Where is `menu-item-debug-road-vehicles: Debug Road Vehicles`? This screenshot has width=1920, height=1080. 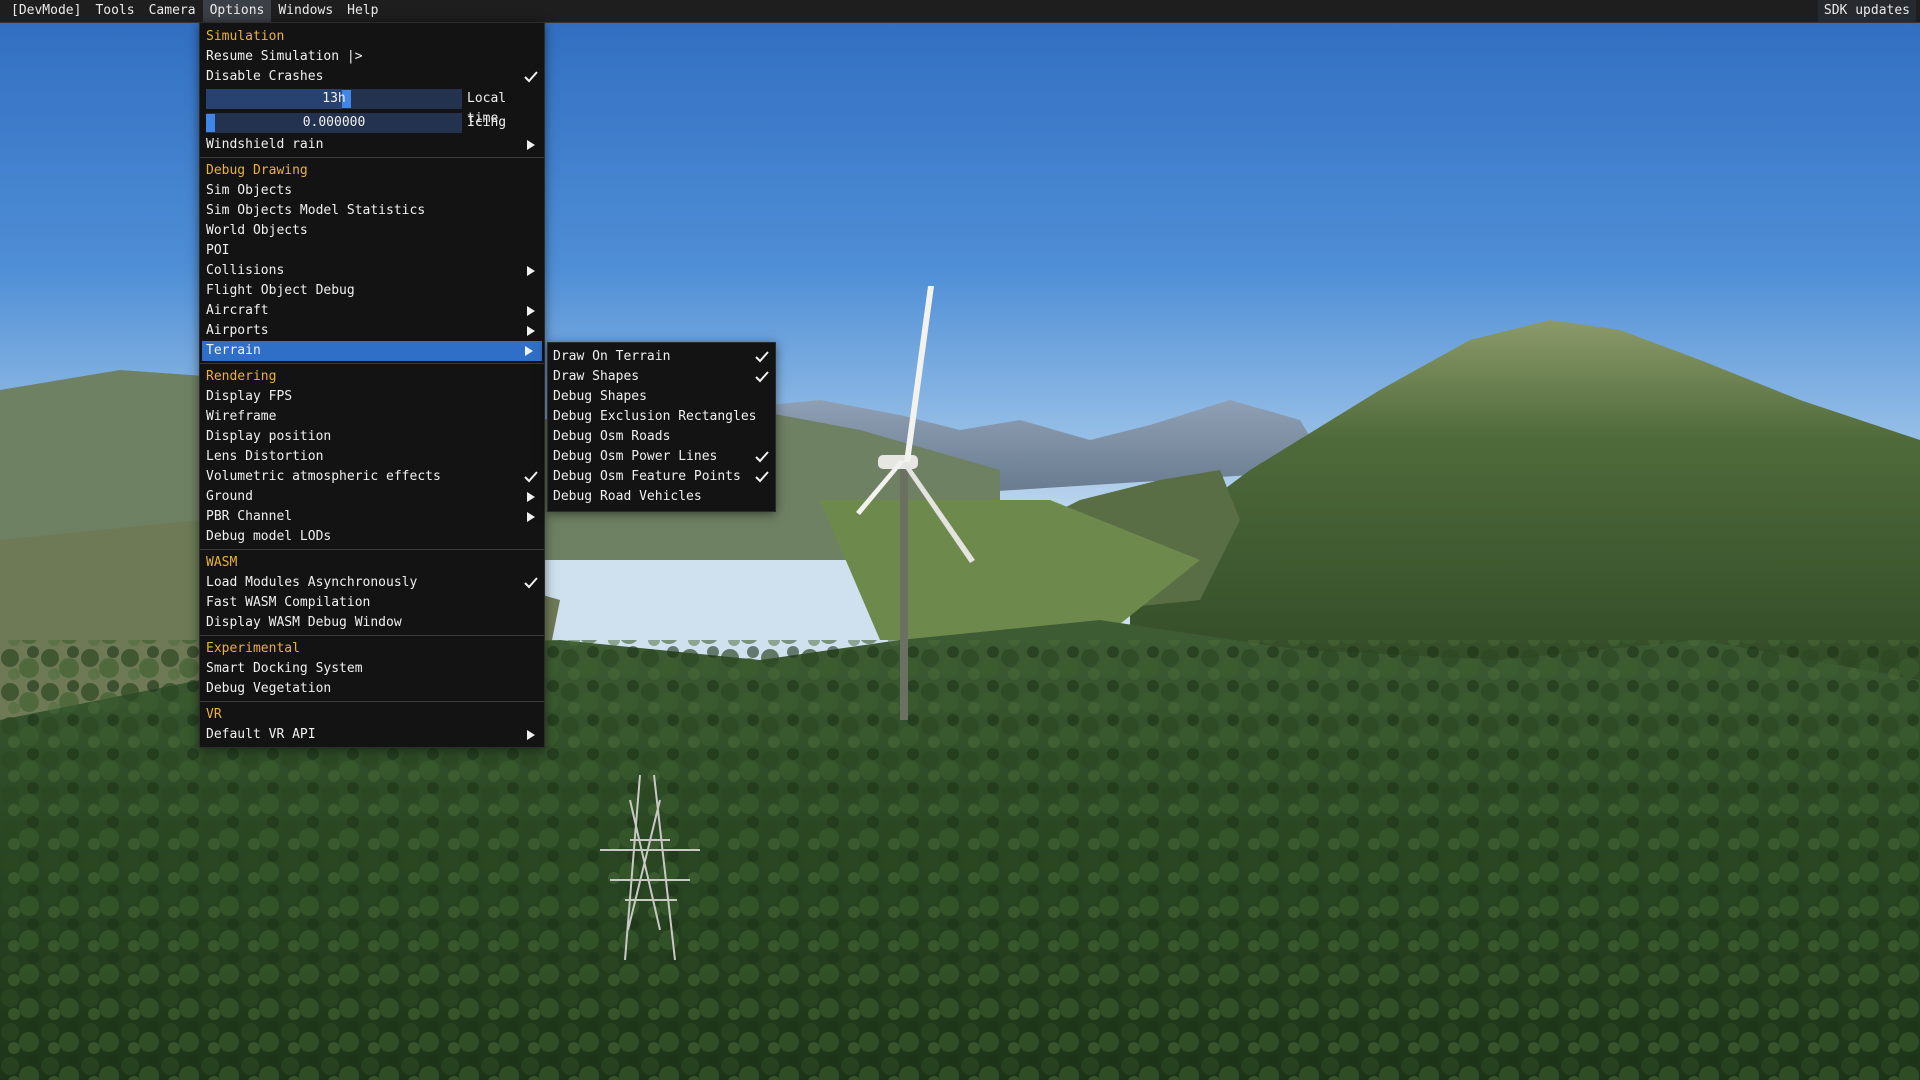 menu-item-debug-road-vehicles: Debug Road Vehicles is located at coordinates (661, 497).